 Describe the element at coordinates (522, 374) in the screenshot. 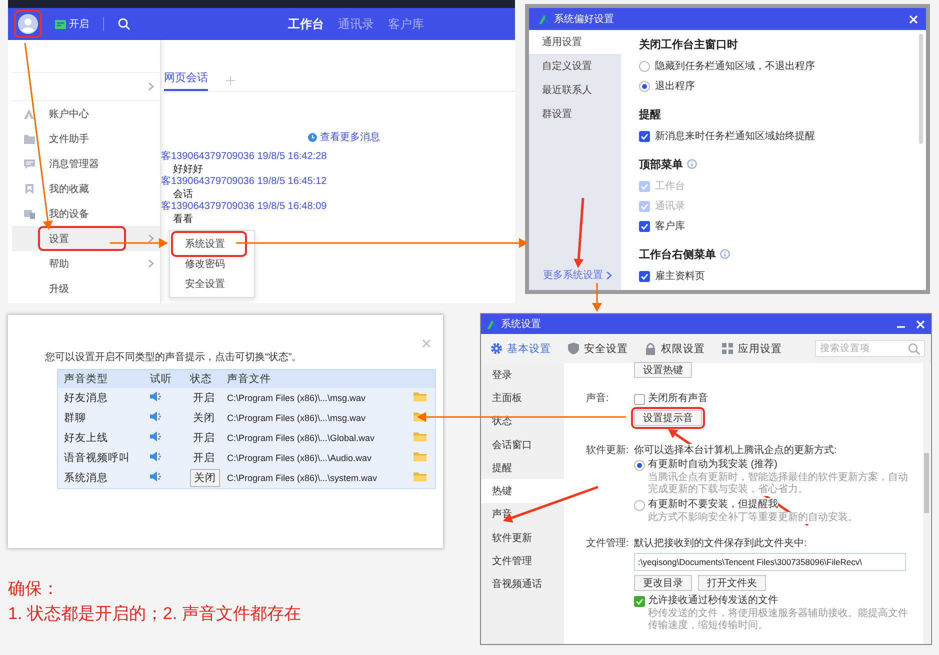

I see `sidebar-item: 登录` at that location.